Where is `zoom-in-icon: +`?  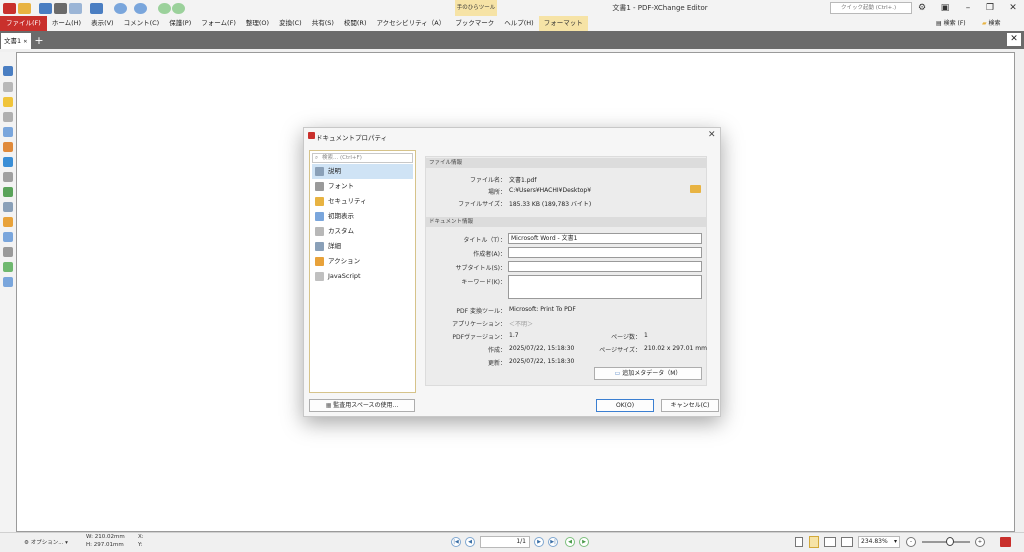 zoom-in-icon: + is located at coordinates (980, 542).